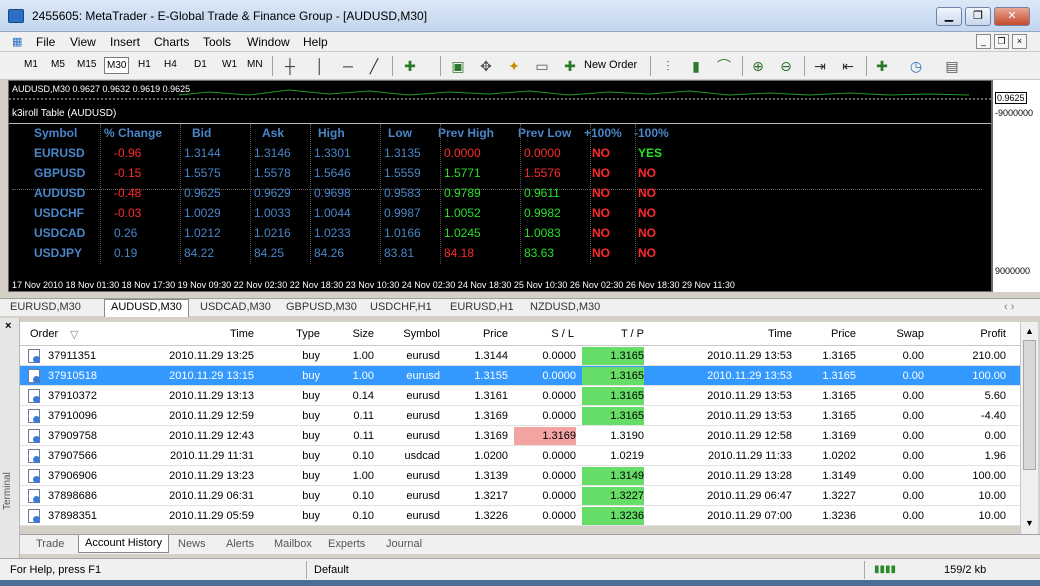 The image size is (1040, 586). I want to click on history-cell-stop-loss: 0.0000, so click(559, 376).